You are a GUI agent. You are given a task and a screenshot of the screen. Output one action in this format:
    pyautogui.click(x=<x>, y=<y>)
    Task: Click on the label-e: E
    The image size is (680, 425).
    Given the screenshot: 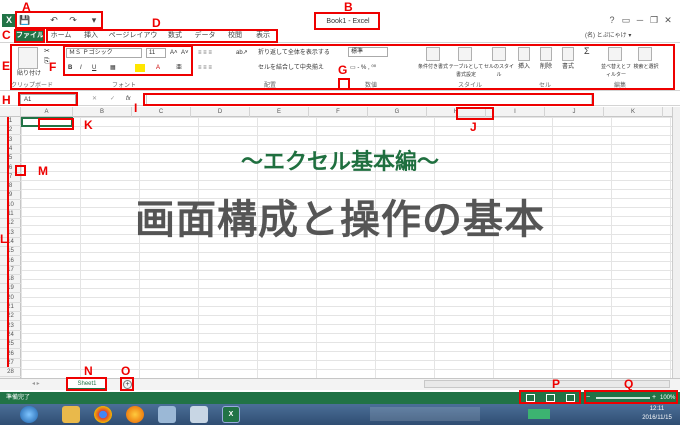 What is the action you would take?
    pyautogui.click(x=6, y=66)
    